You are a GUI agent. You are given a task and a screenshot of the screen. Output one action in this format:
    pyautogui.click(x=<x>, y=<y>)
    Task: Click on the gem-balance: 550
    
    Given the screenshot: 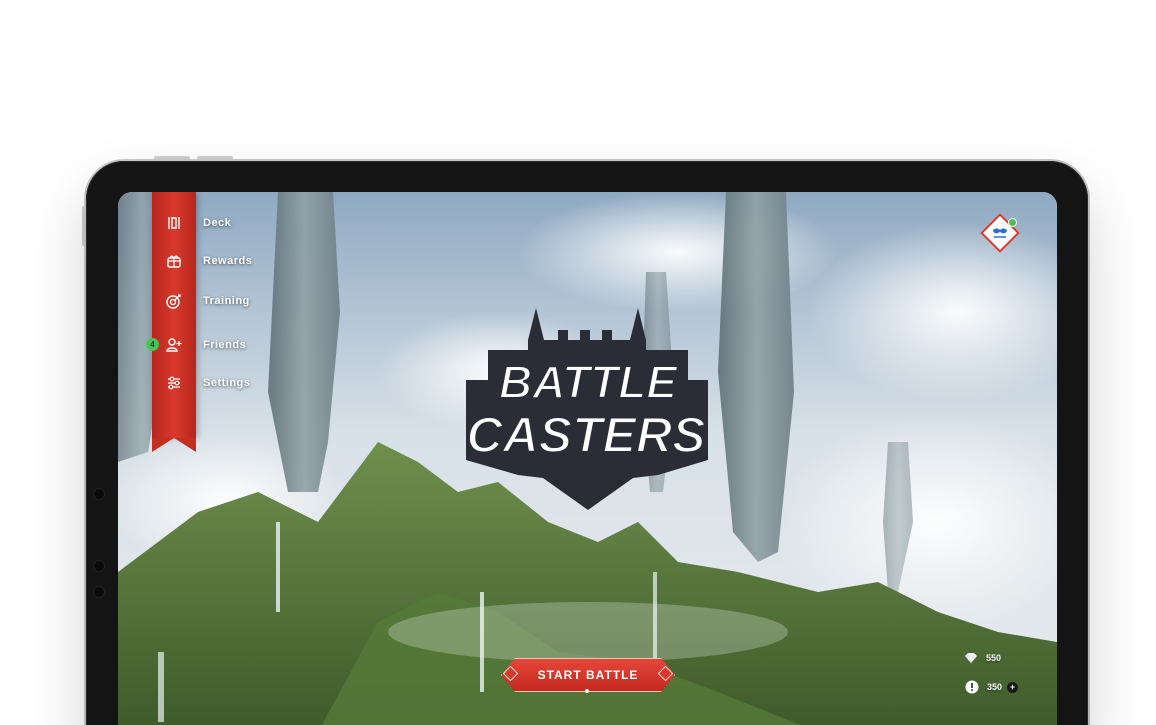 What is the action you would take?
    pyautogui.click(x=982, y=658)
    